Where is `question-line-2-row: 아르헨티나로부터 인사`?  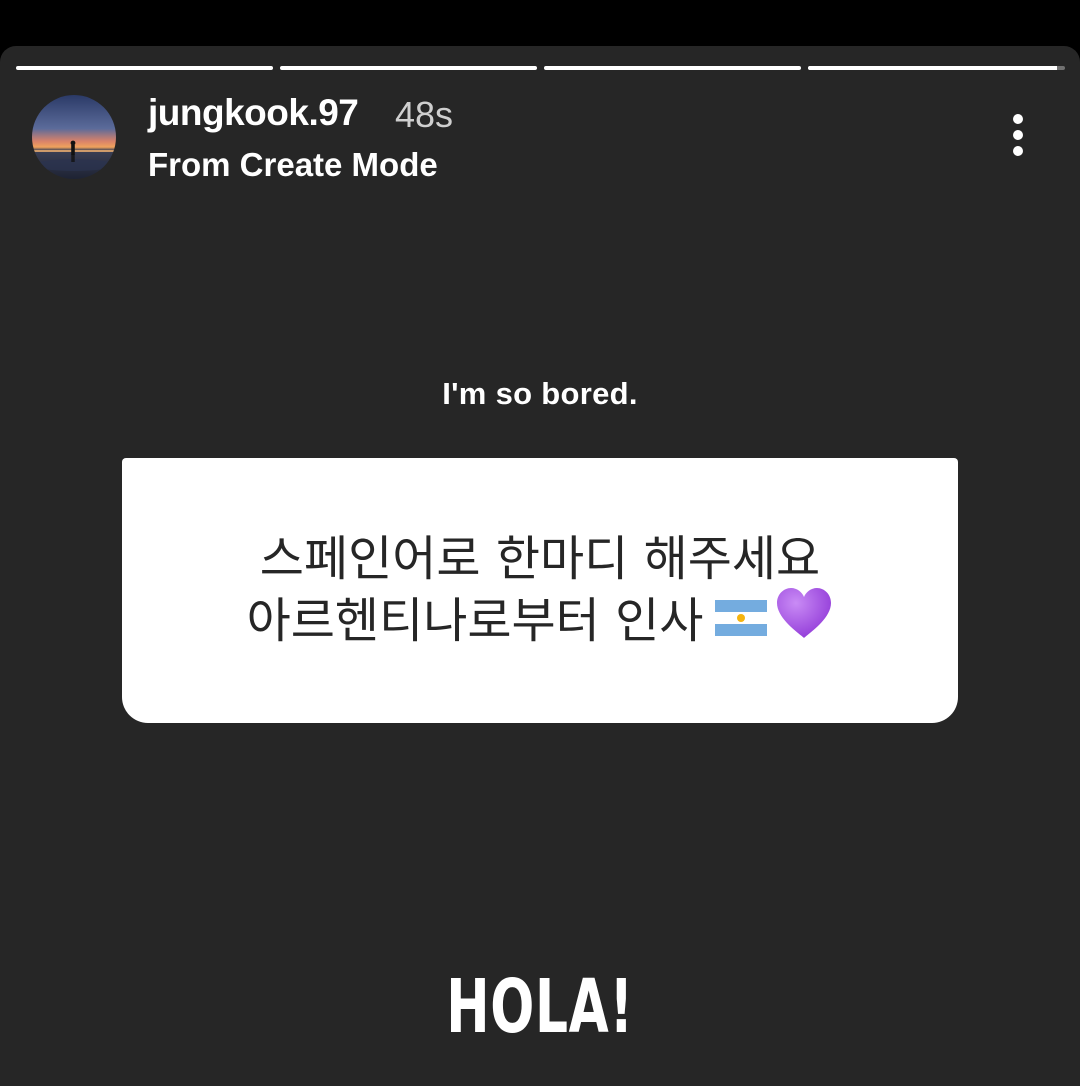 question-line-2-row: 아르헨티나로부터 인사 is located at coordinates (540, 621).